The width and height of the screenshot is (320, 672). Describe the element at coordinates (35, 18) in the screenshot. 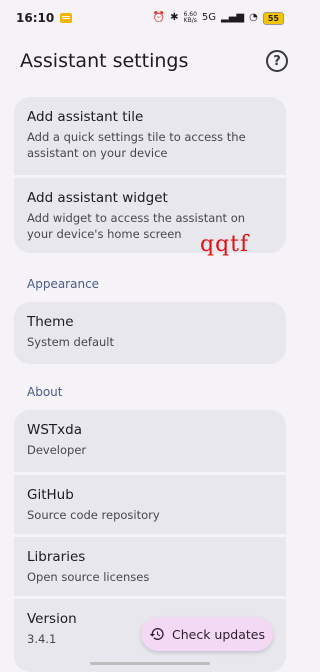

I see `status-time: 16:10` at that location.